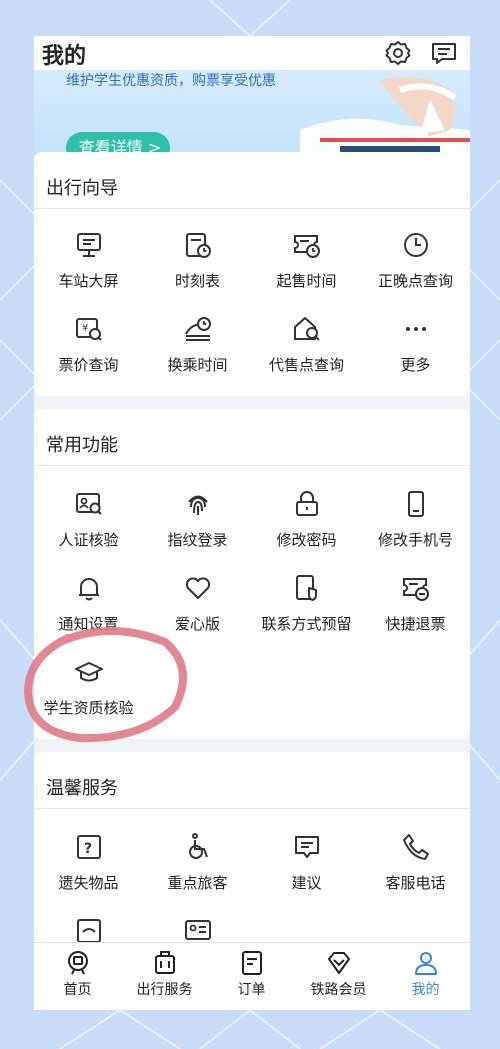 The width and height of the screenshot is (500, 1049). What do you see at coordinates (338, 963) in the screenshot?
I see `diamond-icon` at bounding box center [338, 963].